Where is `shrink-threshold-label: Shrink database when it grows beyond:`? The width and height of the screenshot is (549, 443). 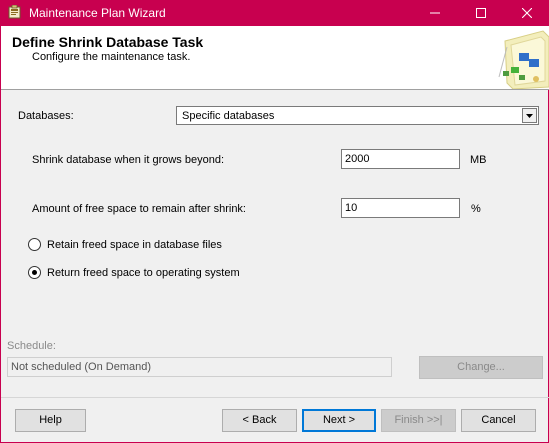 shrink-threshold-label: Shrink database when it grows beyond: is located at coordinates (128, 160).